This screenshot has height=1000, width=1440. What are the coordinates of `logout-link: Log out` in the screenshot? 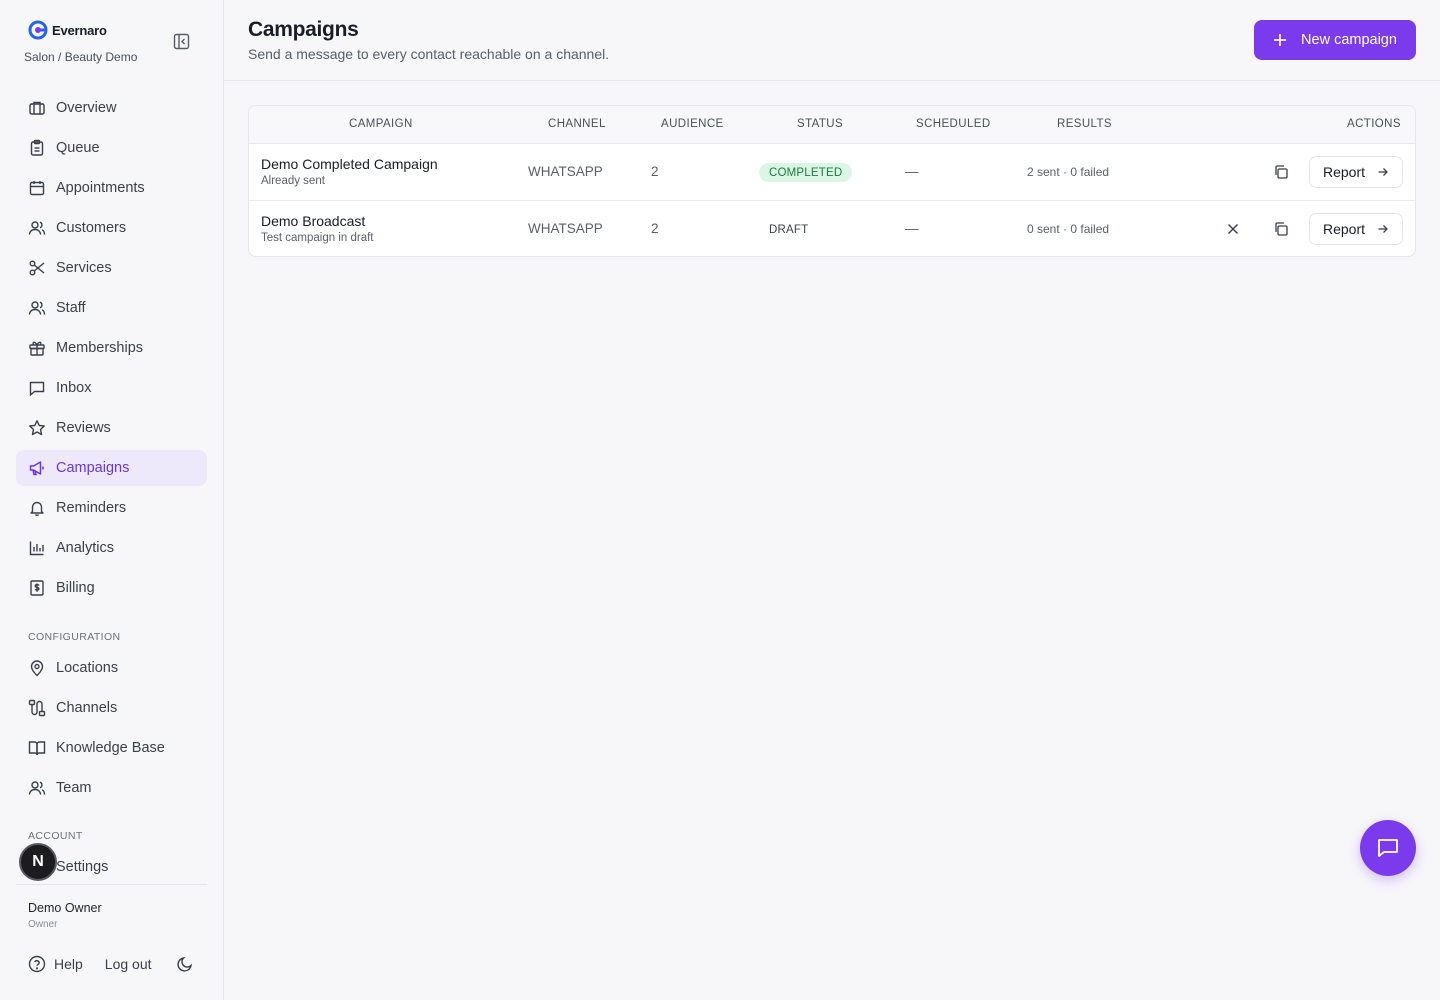 It's located at (128, 964).